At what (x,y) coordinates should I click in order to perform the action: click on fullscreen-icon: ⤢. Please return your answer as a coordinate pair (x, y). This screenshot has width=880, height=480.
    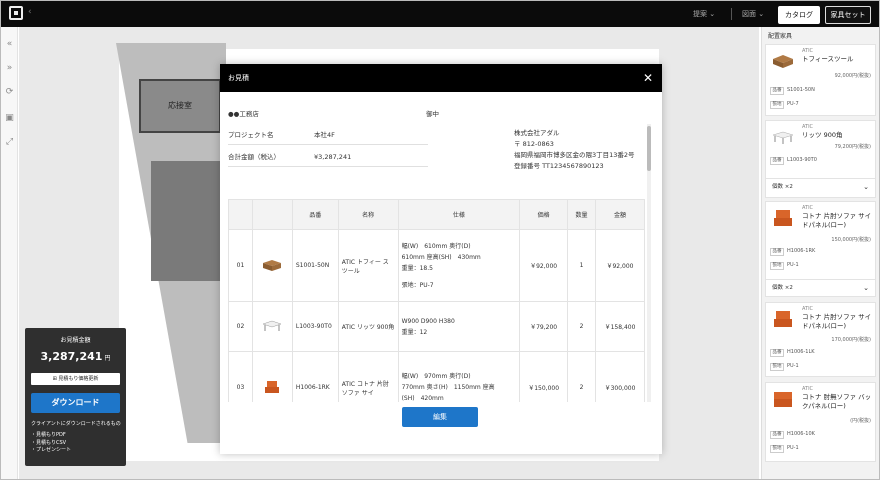
    Looking at the image, I should click on (9, 142).